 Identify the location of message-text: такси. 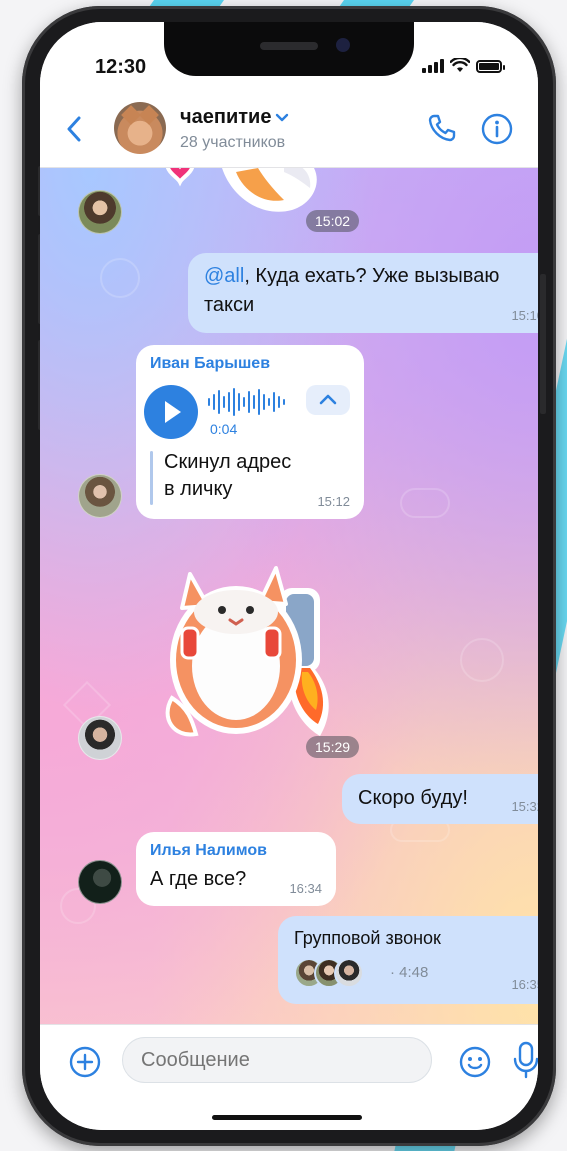
(229, 305).